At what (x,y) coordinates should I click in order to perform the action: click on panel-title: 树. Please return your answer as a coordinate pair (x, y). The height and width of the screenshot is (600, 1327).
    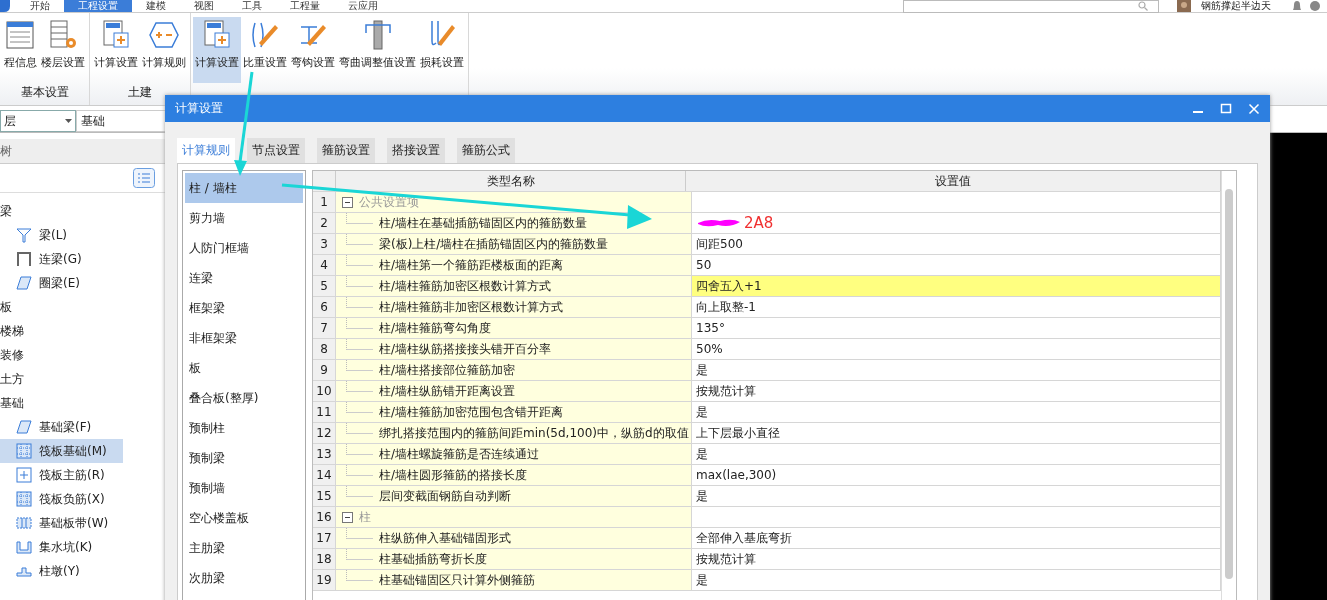
    Looking at the image, I should click on (82, 151).